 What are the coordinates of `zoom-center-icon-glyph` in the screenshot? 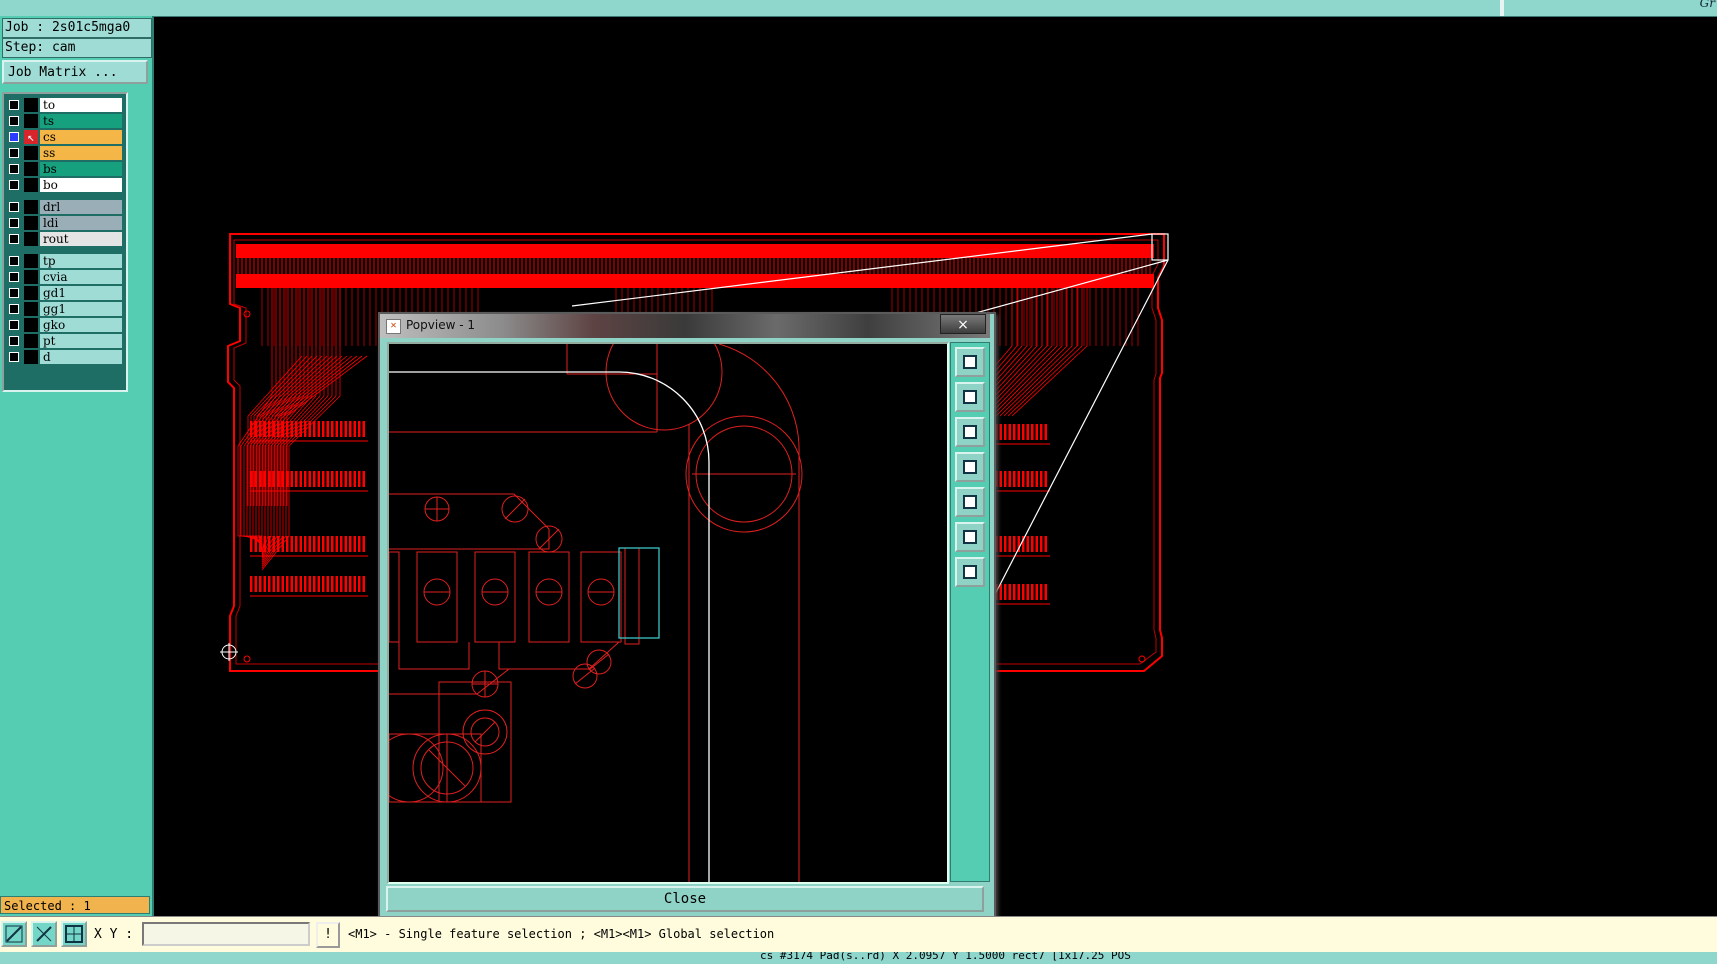 It's located at (970, 572).